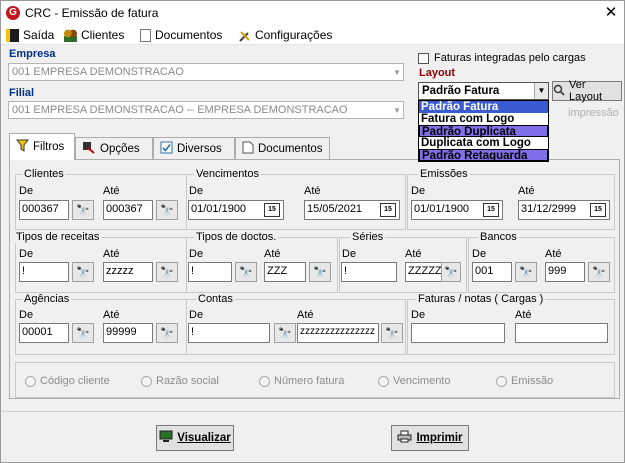 The height and width of the screenshot is (463, 625). What do you see at coordinates (44, 333) in the screenshot?
I see `agencias-de-input: 00001` at bounding box center [44, 333].